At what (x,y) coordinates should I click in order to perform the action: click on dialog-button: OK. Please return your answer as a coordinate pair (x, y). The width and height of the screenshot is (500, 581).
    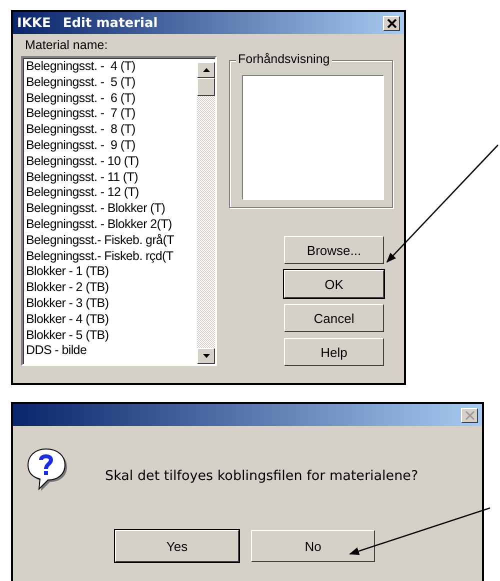
    Looking at the image, I should click on (334, 284).